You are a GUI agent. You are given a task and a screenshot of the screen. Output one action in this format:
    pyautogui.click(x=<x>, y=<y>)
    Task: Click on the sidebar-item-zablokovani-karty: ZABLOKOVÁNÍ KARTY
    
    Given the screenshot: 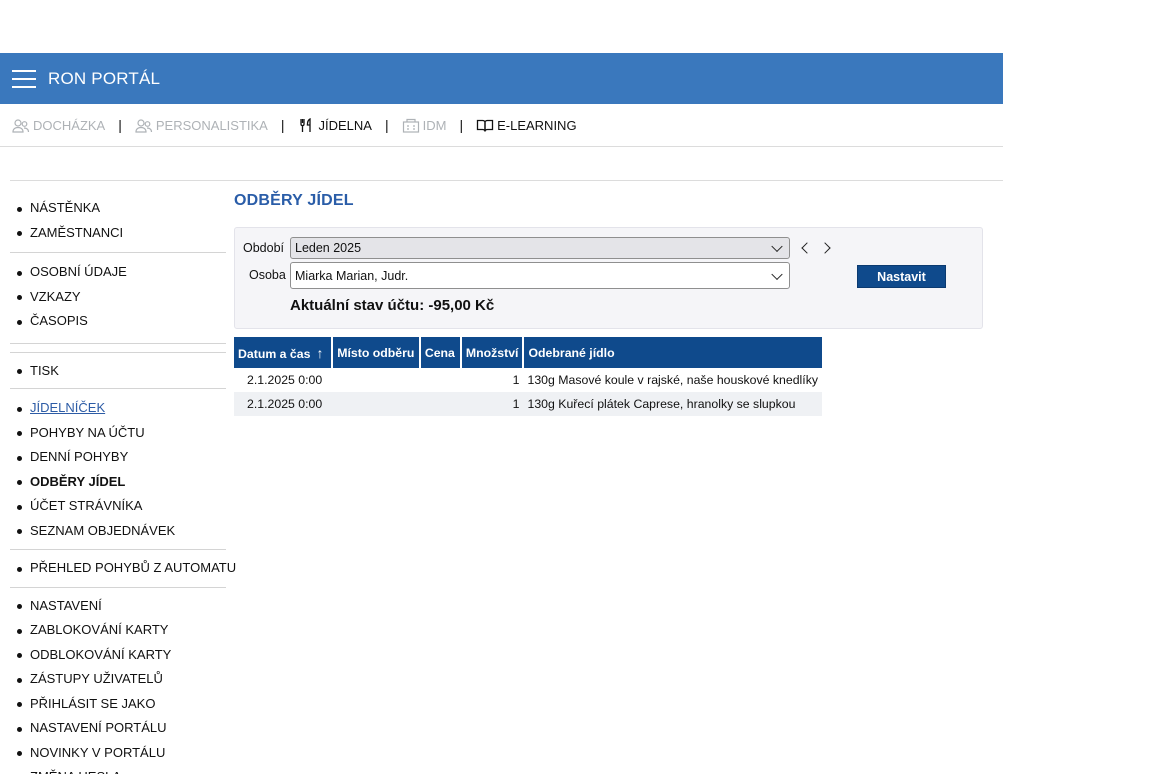 What is the action you would take?
    pyautogui.click(x=113, y=630)
    